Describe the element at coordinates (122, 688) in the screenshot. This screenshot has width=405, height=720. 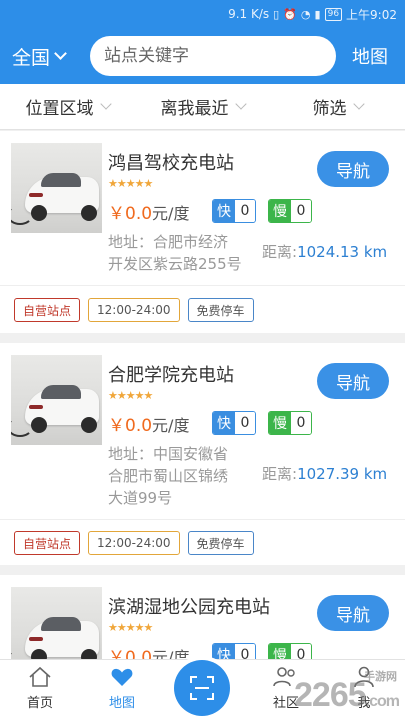
I see `tab-map: 地图` at that location.